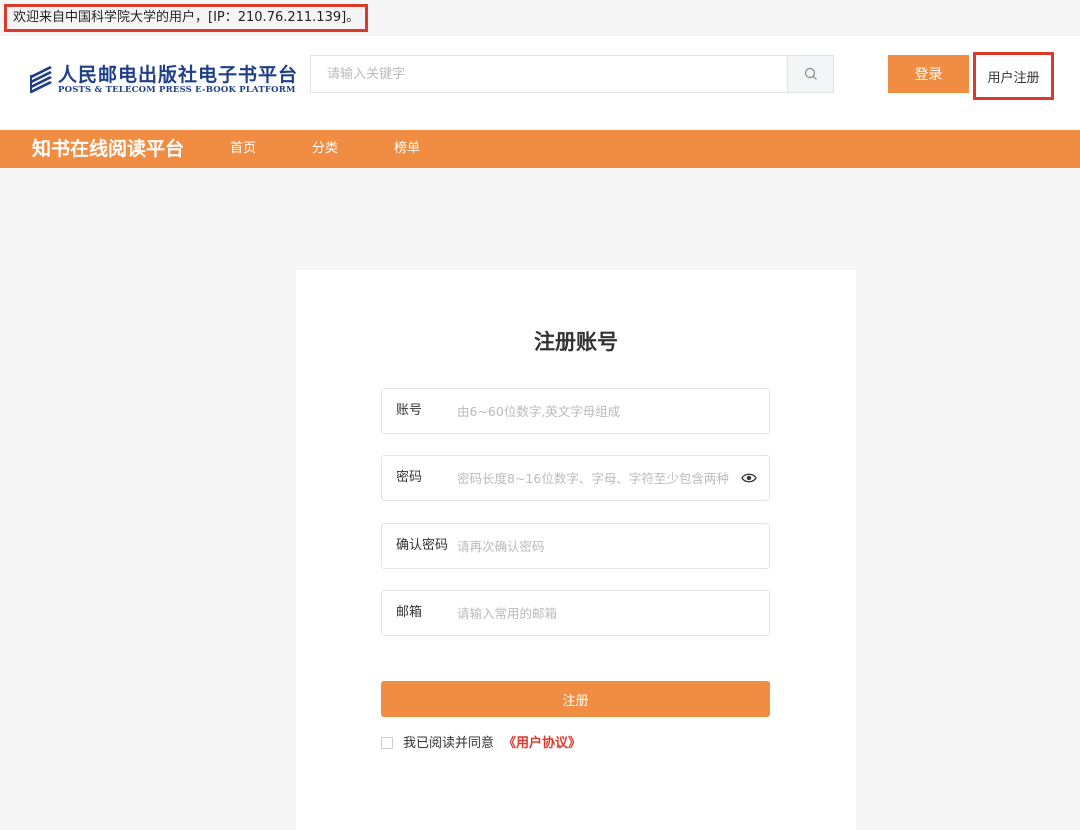 This screenshot has height=830, width=1080. Describe the element at coordinates (422, 545) in the screenshot. I see `confirm-password-label: 确认密码` at that location.